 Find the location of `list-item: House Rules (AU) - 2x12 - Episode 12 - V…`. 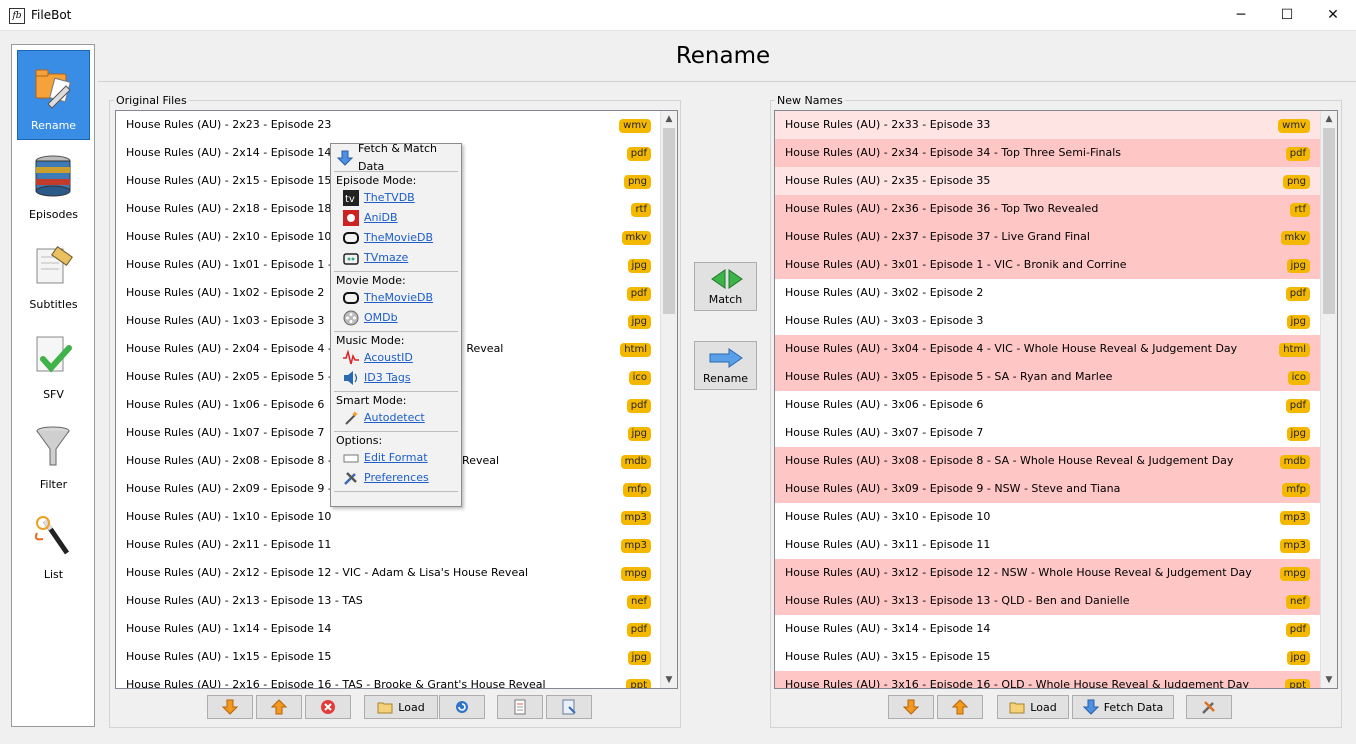

list-item: House Rules (AU) - 2x12 - Episode 12 - V… is located at coordinates (388, 573).